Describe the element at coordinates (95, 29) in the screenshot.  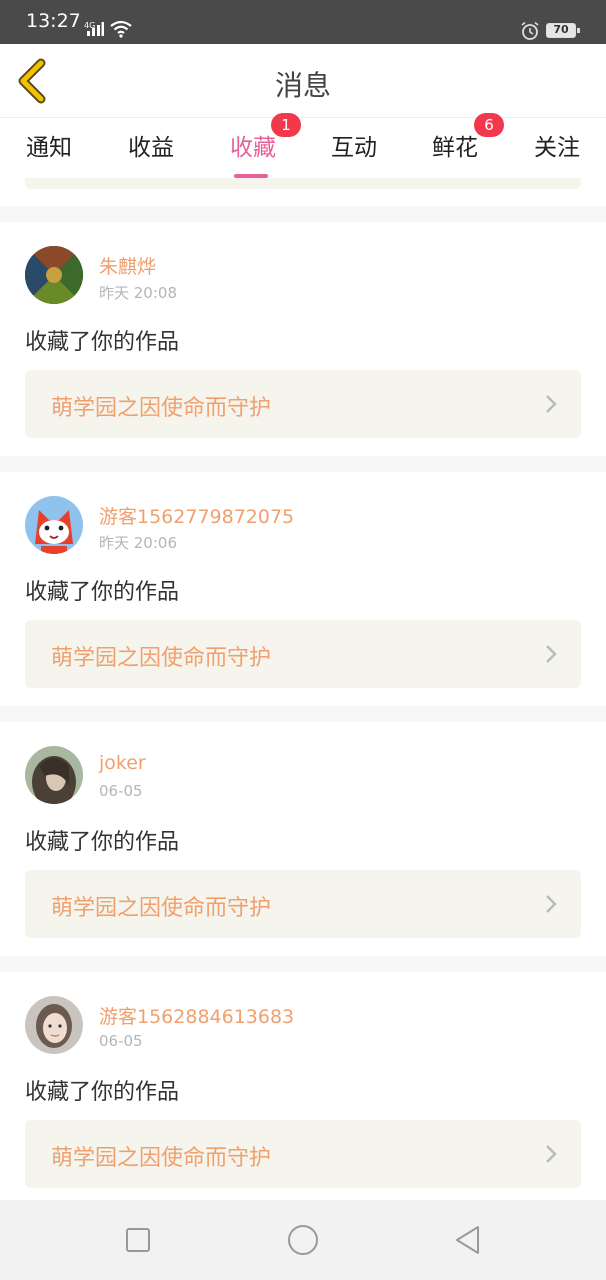
I see `signal-icon` at that location.